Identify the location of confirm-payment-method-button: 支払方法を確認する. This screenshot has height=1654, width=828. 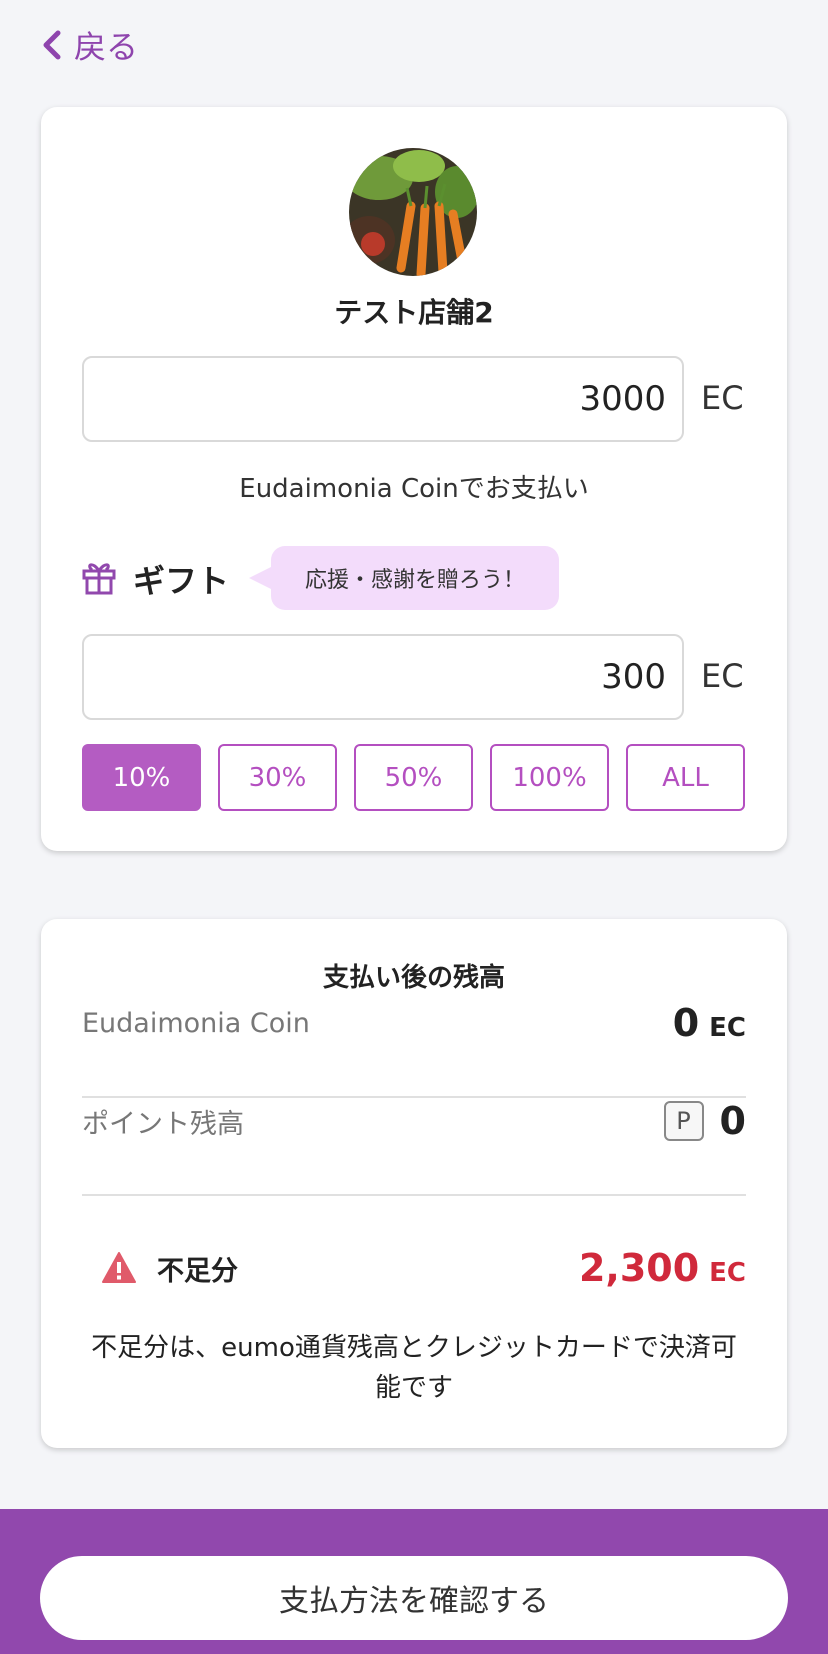
(414, 1598).